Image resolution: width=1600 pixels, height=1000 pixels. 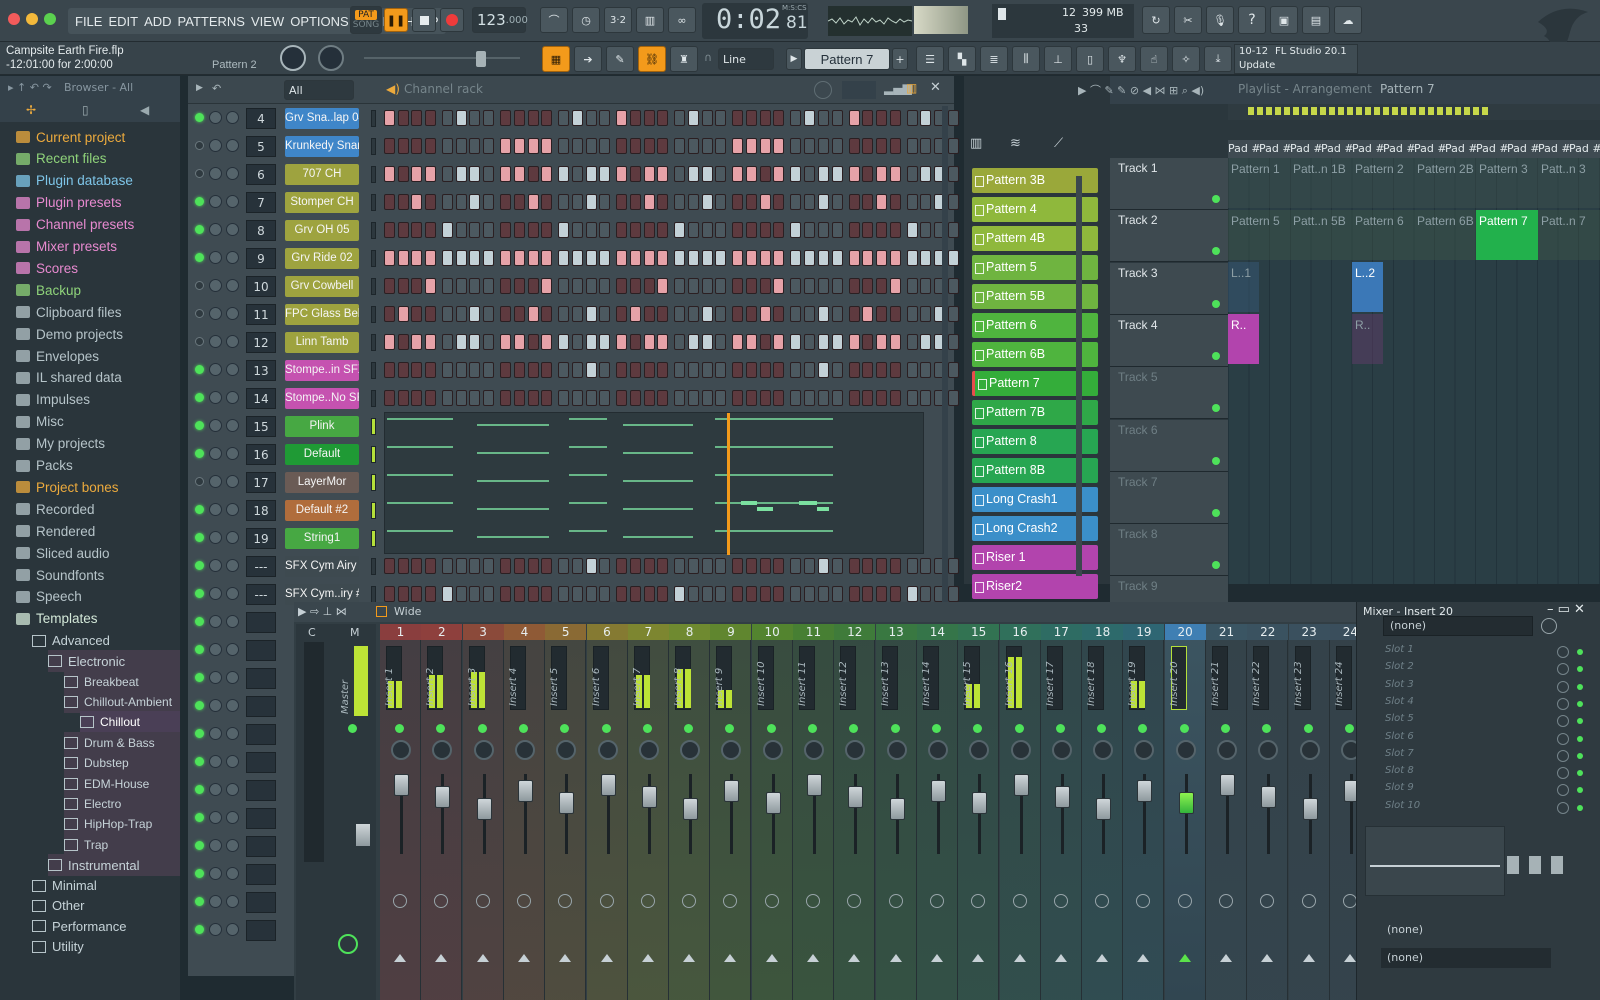 I want to click on channel-name-button: SFX Cym Airy #2, so click(x=322, y=566).